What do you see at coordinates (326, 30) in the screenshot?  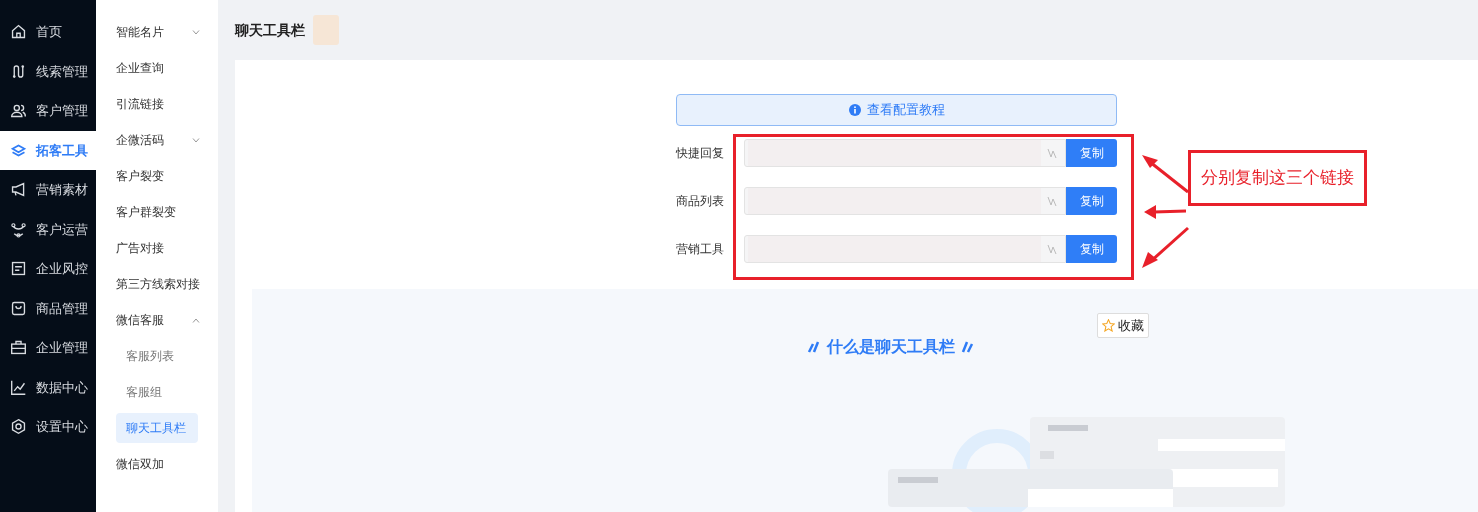 I see `blurred-avatar` at bounding box center [326, 30].